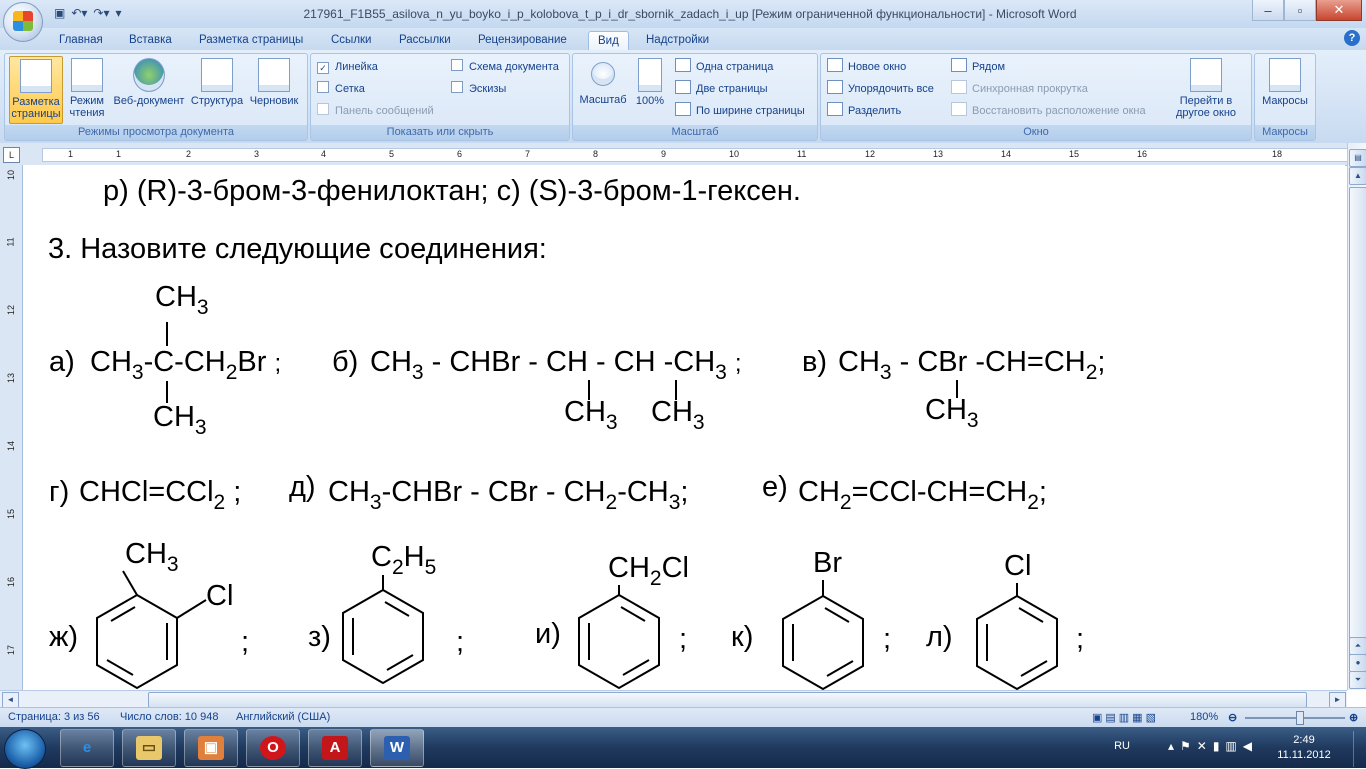 The width and height of the screenshot is (1366, 769). I want to click on one-page-button: Одна страница, so click(724, 67).